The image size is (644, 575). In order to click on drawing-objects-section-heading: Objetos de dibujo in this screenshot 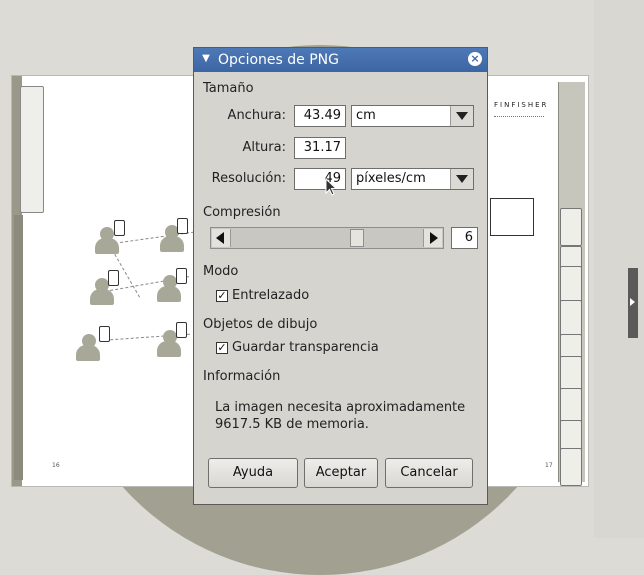, I will do `click(260, 324)`.